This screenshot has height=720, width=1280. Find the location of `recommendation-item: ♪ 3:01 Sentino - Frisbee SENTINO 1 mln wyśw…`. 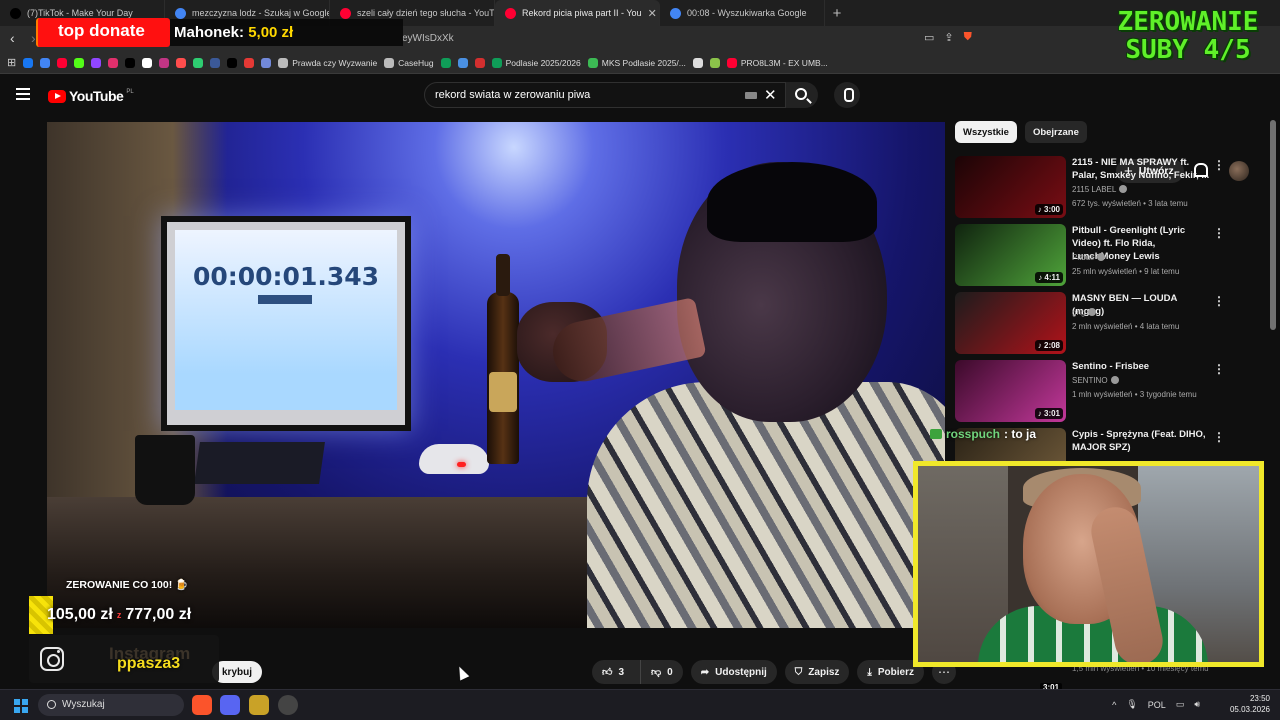

recommendation-item: ♪ 3:01 Sentino - Frisbee SENTINO 1 mln wyśw… is located at coordinates (1105, 391).